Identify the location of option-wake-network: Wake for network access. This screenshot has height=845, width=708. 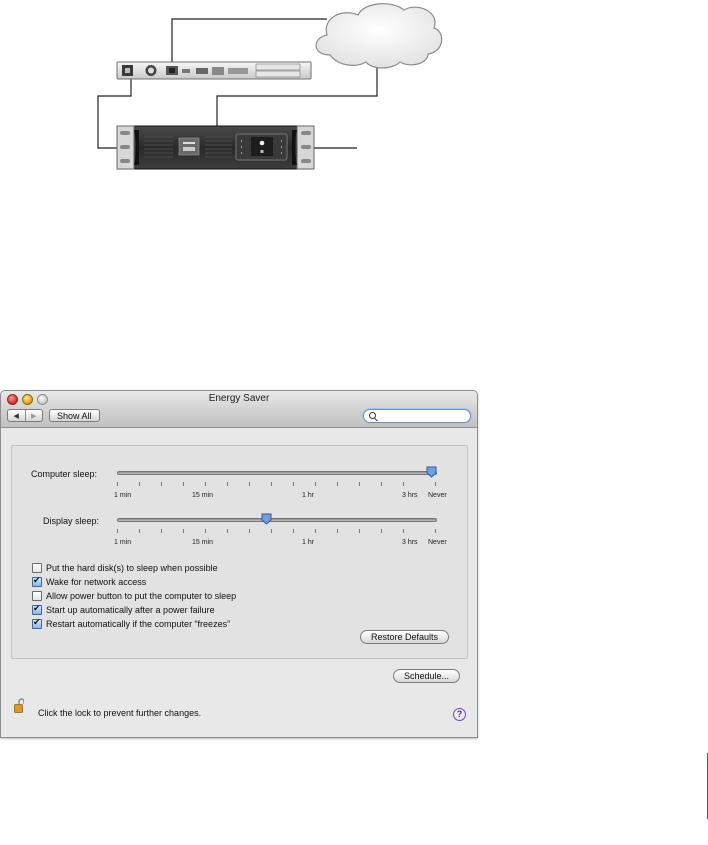
(89, 581).